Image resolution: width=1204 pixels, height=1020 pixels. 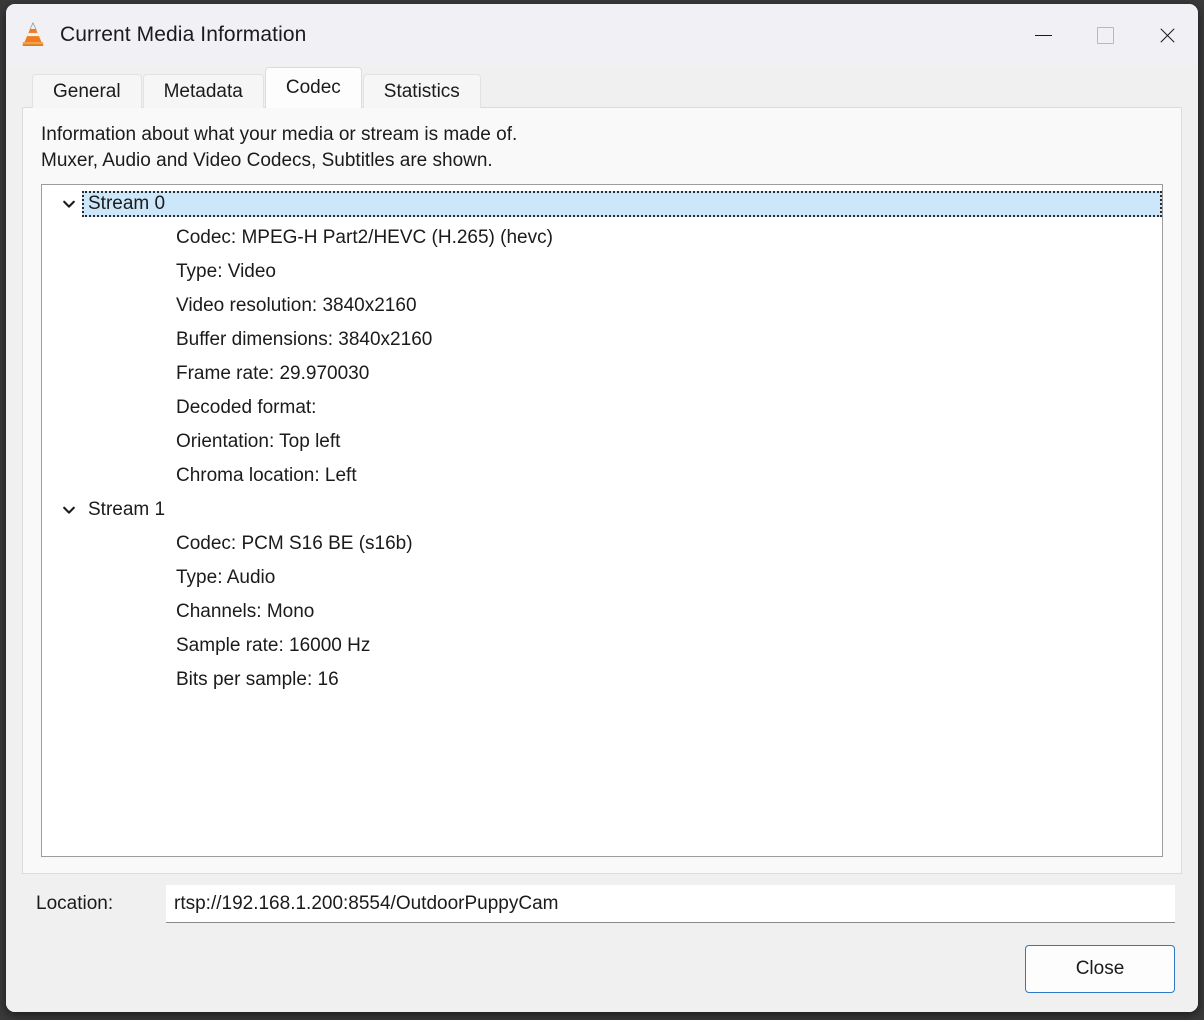 I want to click on tab-statistics: Statistics, so click(x=421, y=91).